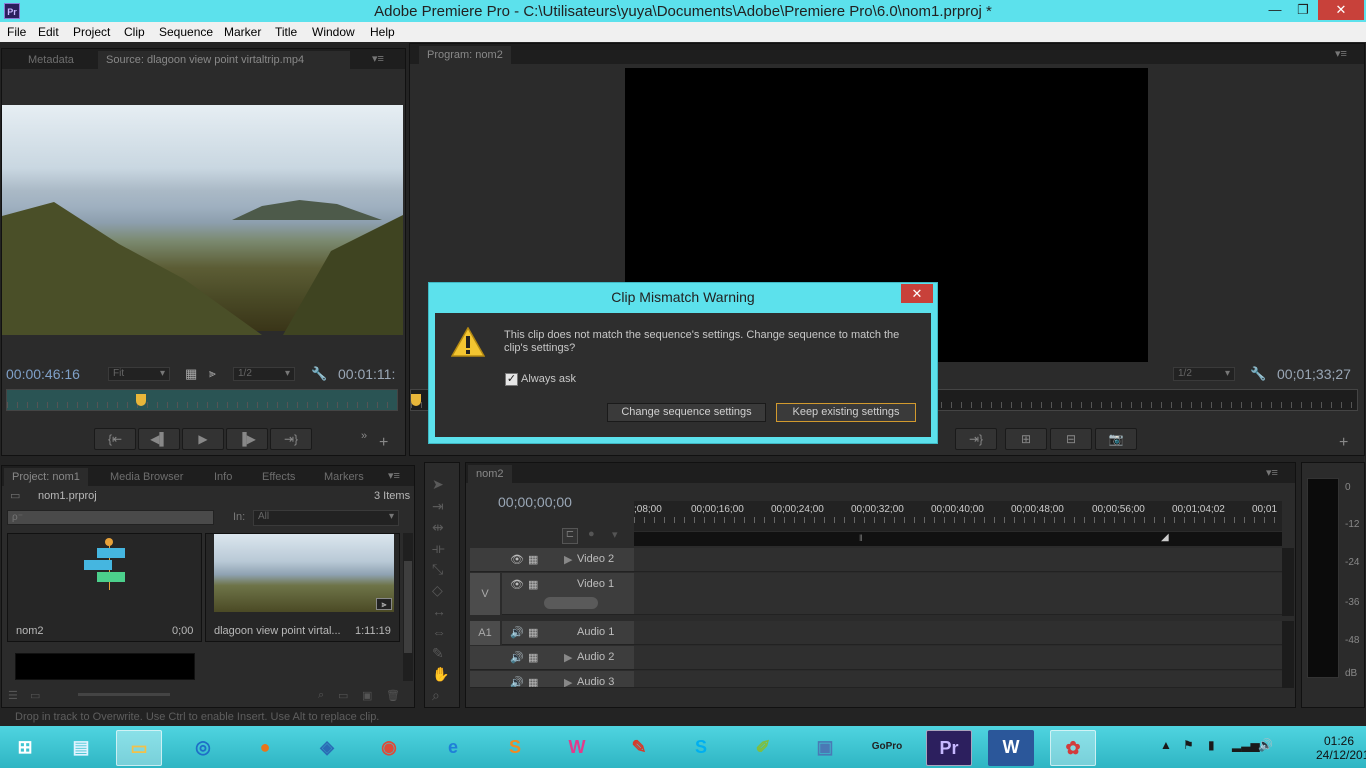  I want to click on track-header-audio-1: 🔊 ▦ Audio 1, so click(568, 633).